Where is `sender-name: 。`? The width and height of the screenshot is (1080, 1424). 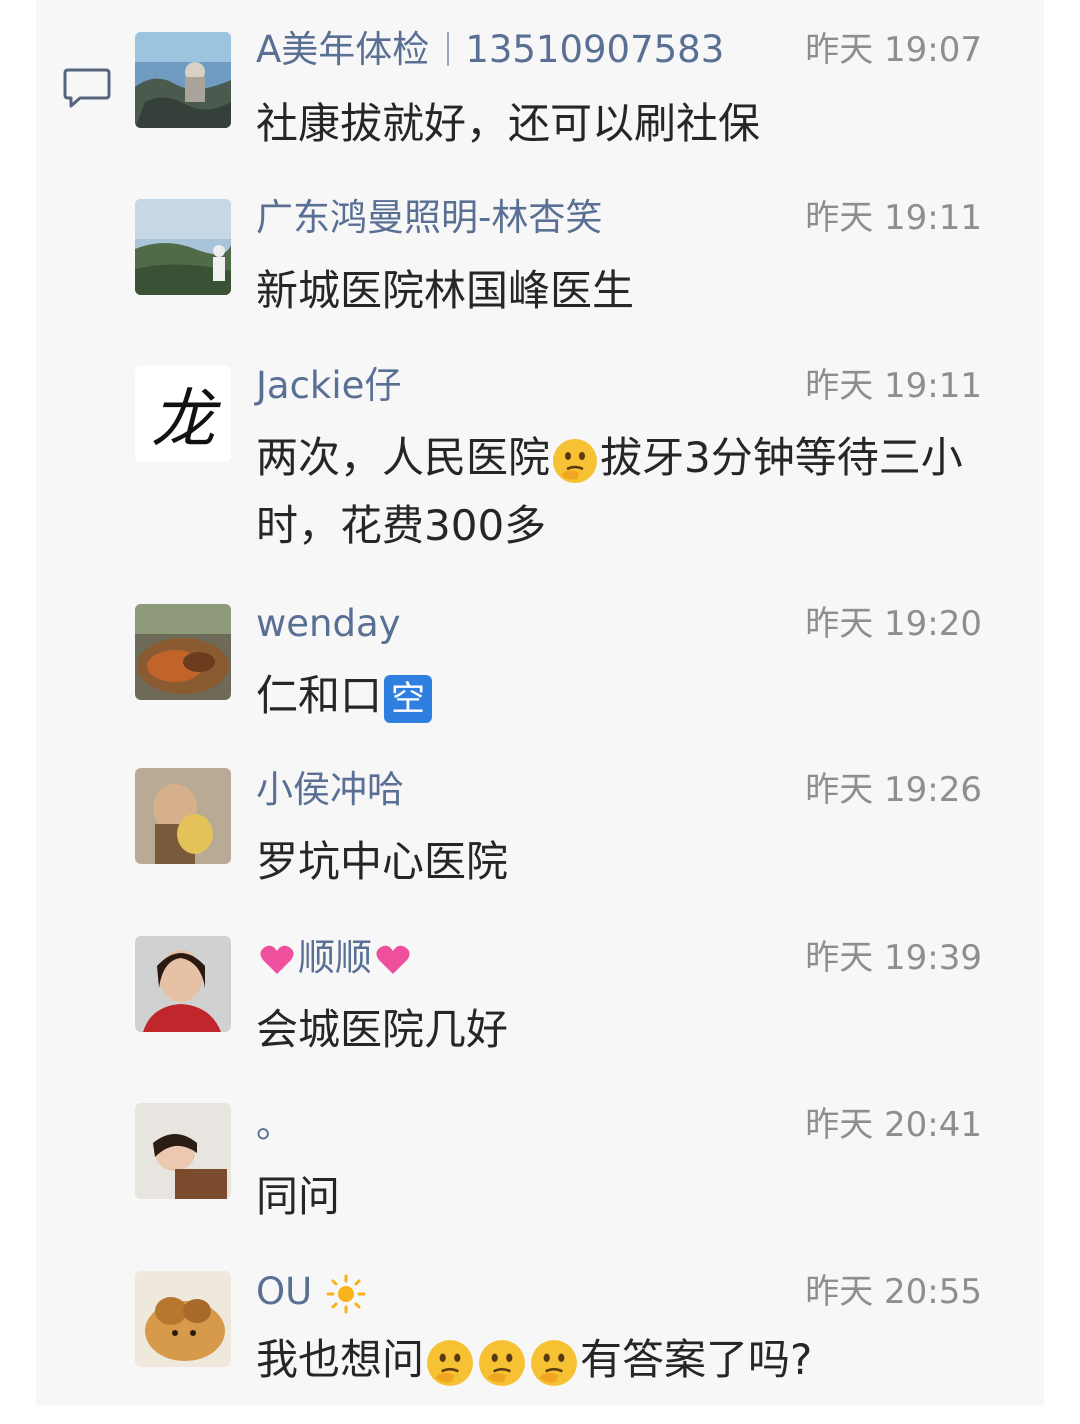
sender-name: 。 is located at coordinates (274, 1125).